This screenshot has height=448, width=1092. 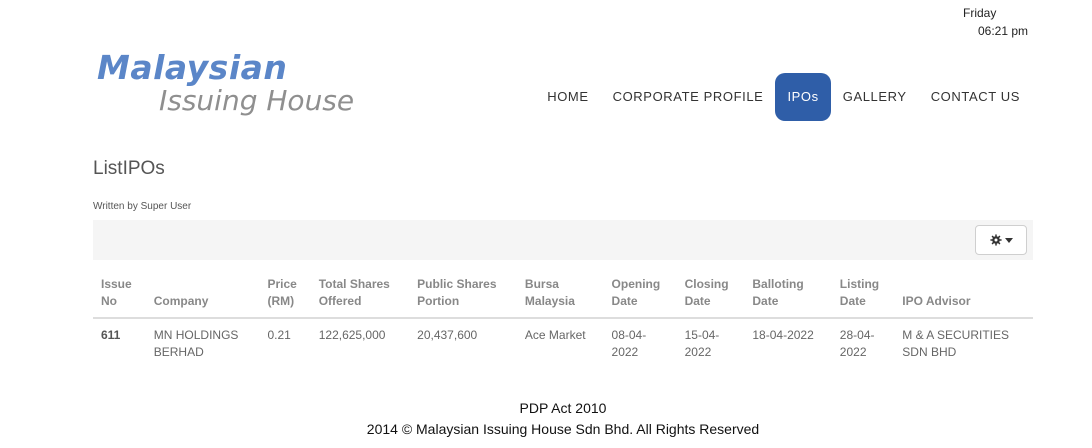 I want to click on cell-text: M & A SECURITIES, so click(x=955, y=335).